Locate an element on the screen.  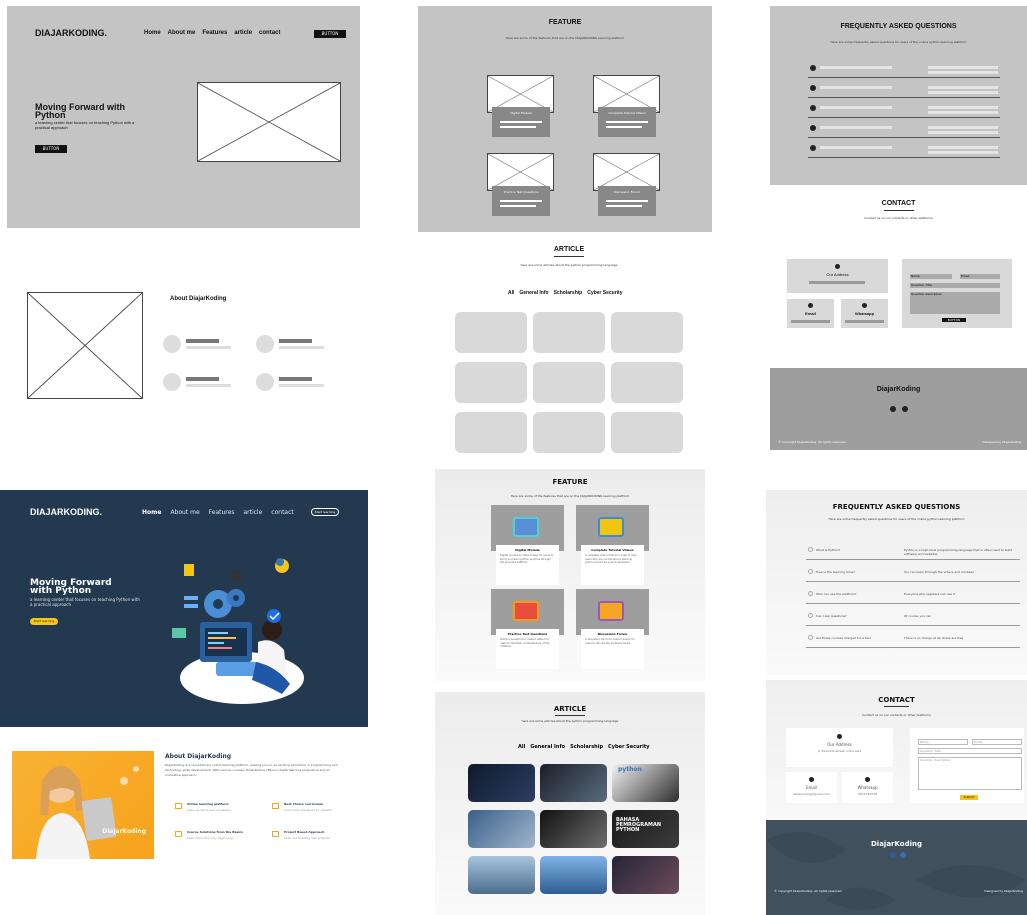
submit-button: Submit is located at coordinates (969, 797).